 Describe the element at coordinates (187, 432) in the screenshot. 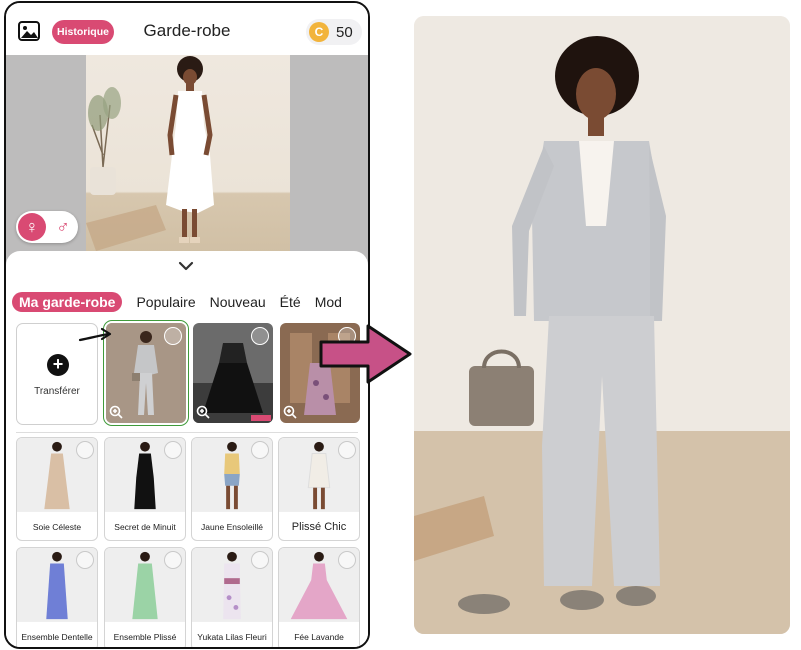

I see `divider` at that location.